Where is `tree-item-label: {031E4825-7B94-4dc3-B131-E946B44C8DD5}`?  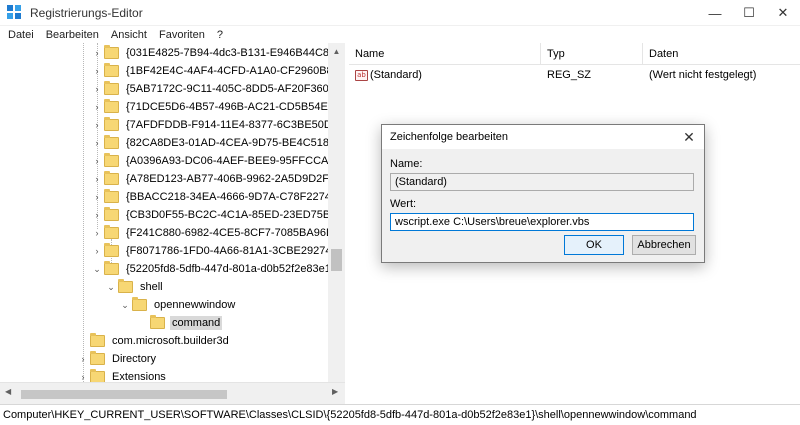 tree-item-label: {031E4825-7B94-4dc3-B131-E946B44C8DD5} is located at coordinates (235, 53).